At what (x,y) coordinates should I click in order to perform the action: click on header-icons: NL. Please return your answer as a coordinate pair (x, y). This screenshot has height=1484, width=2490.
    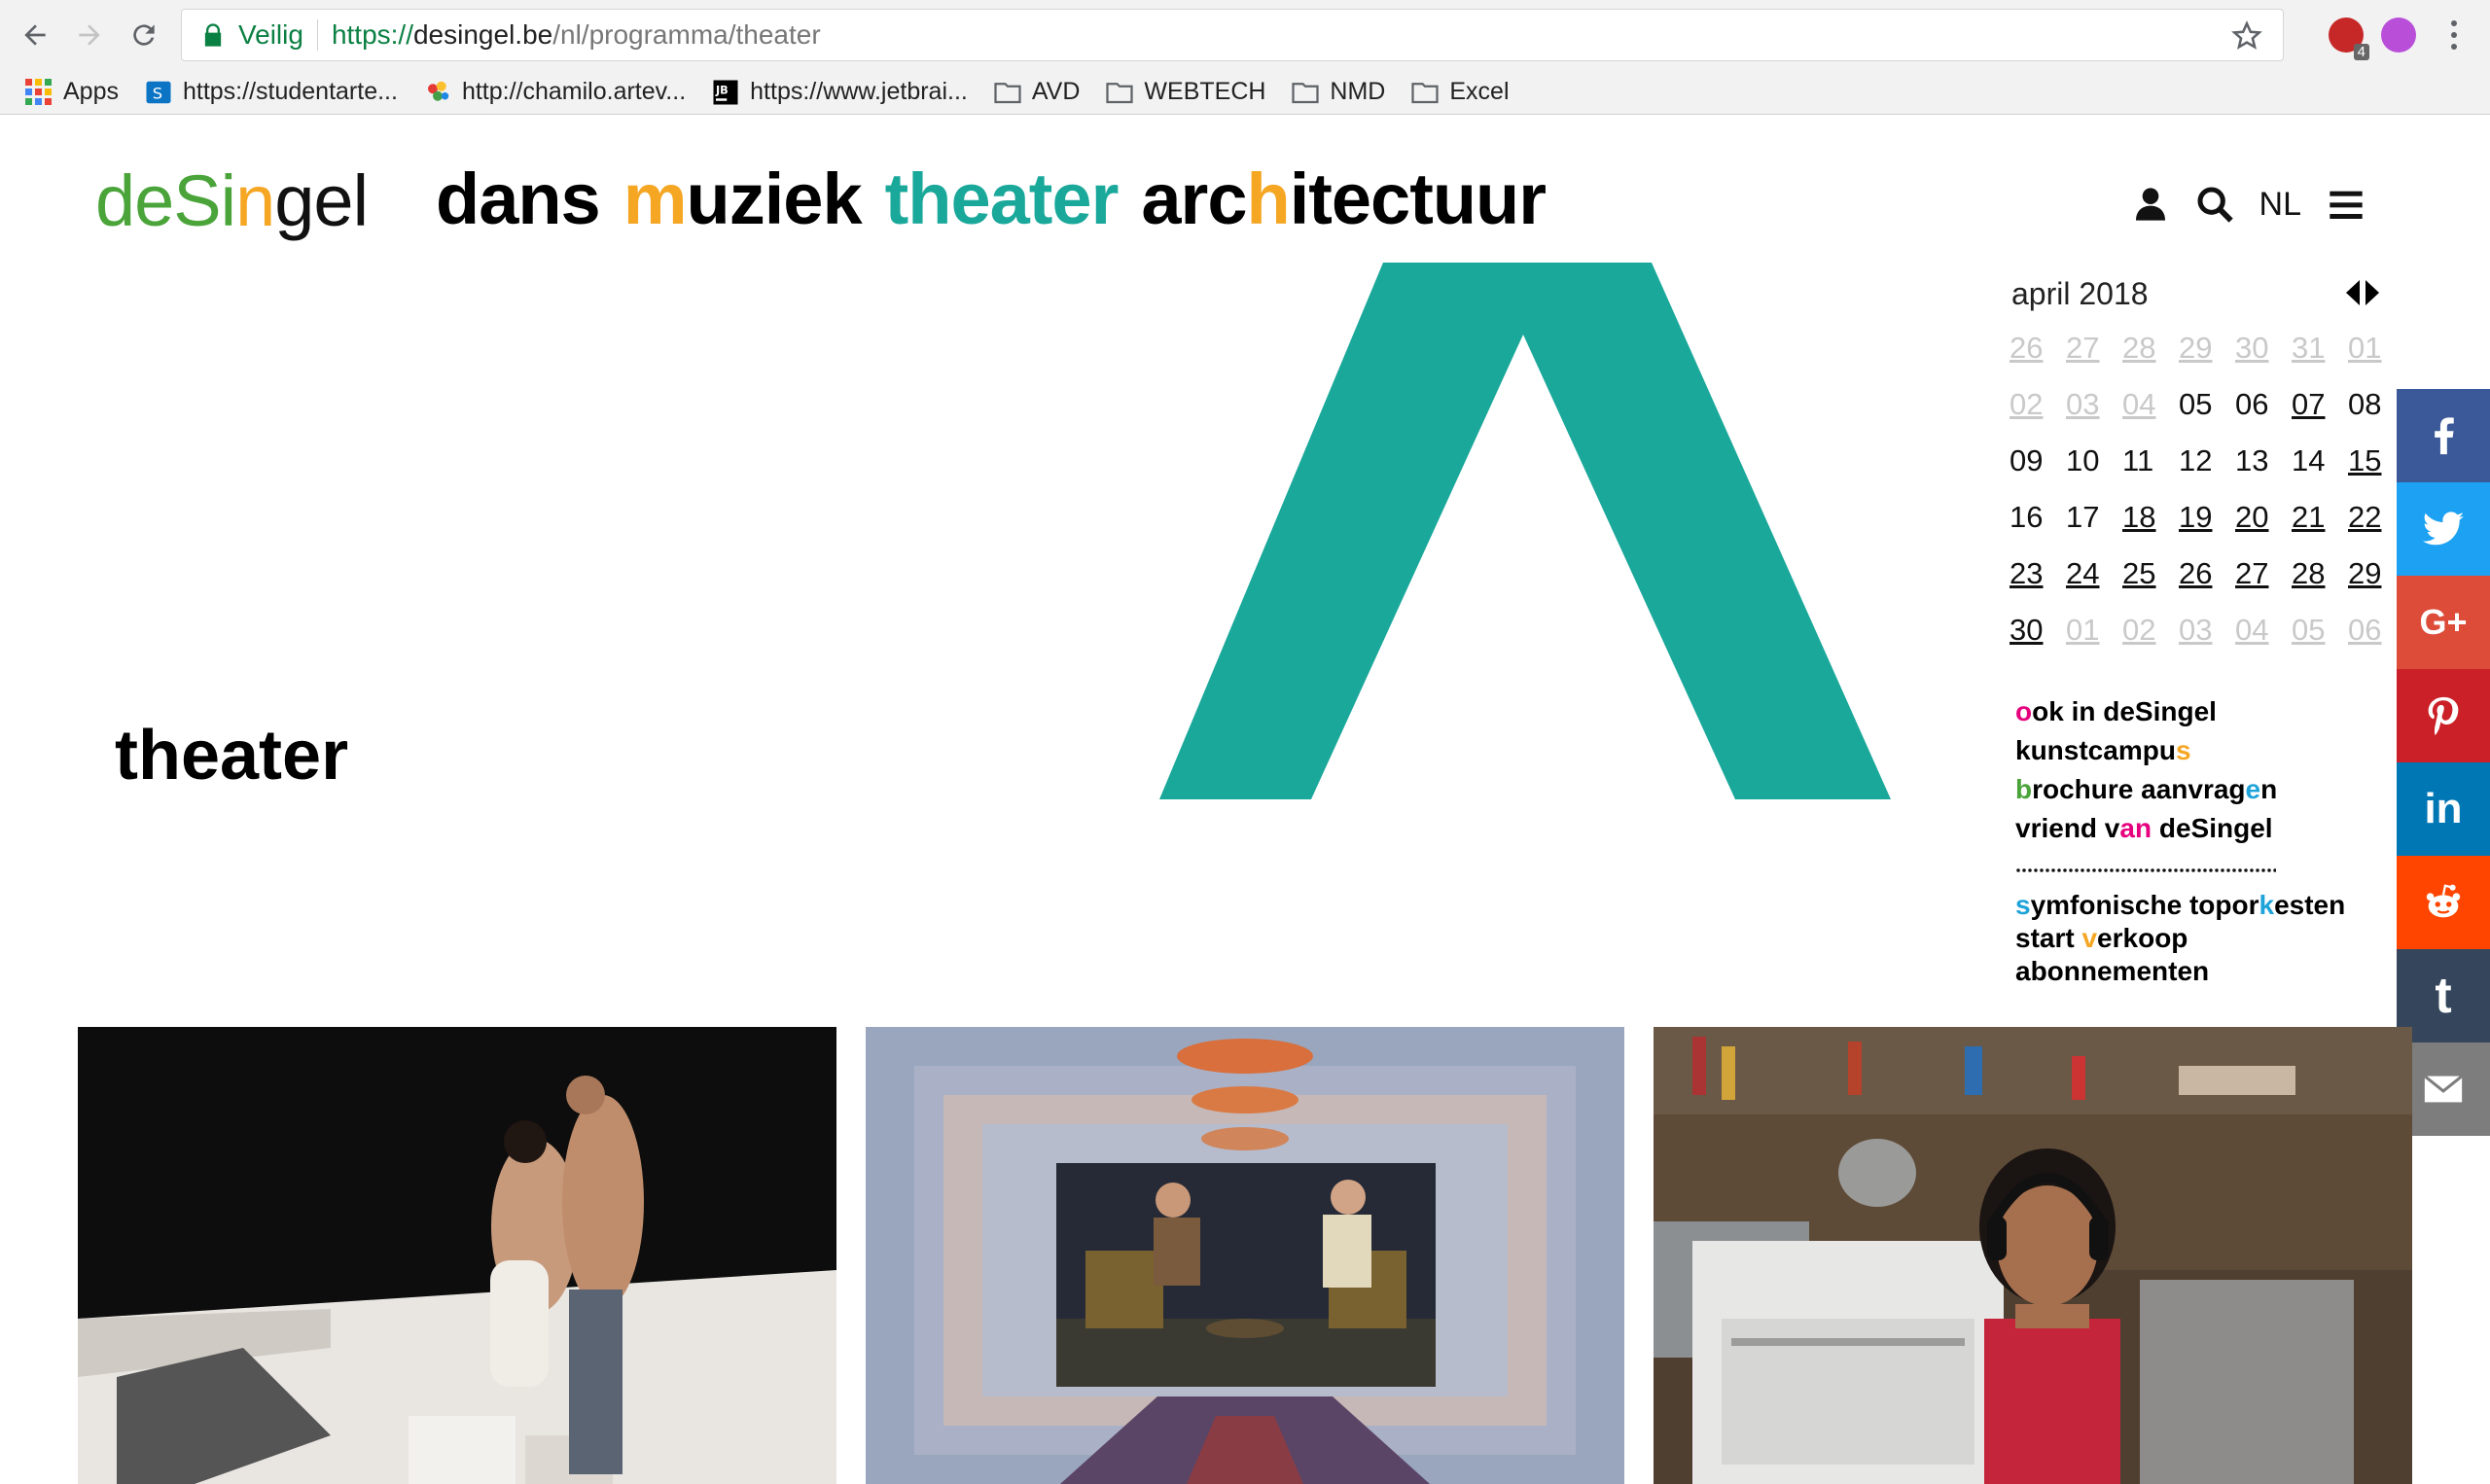
    Looking at the image, I should click on (2248, 205).